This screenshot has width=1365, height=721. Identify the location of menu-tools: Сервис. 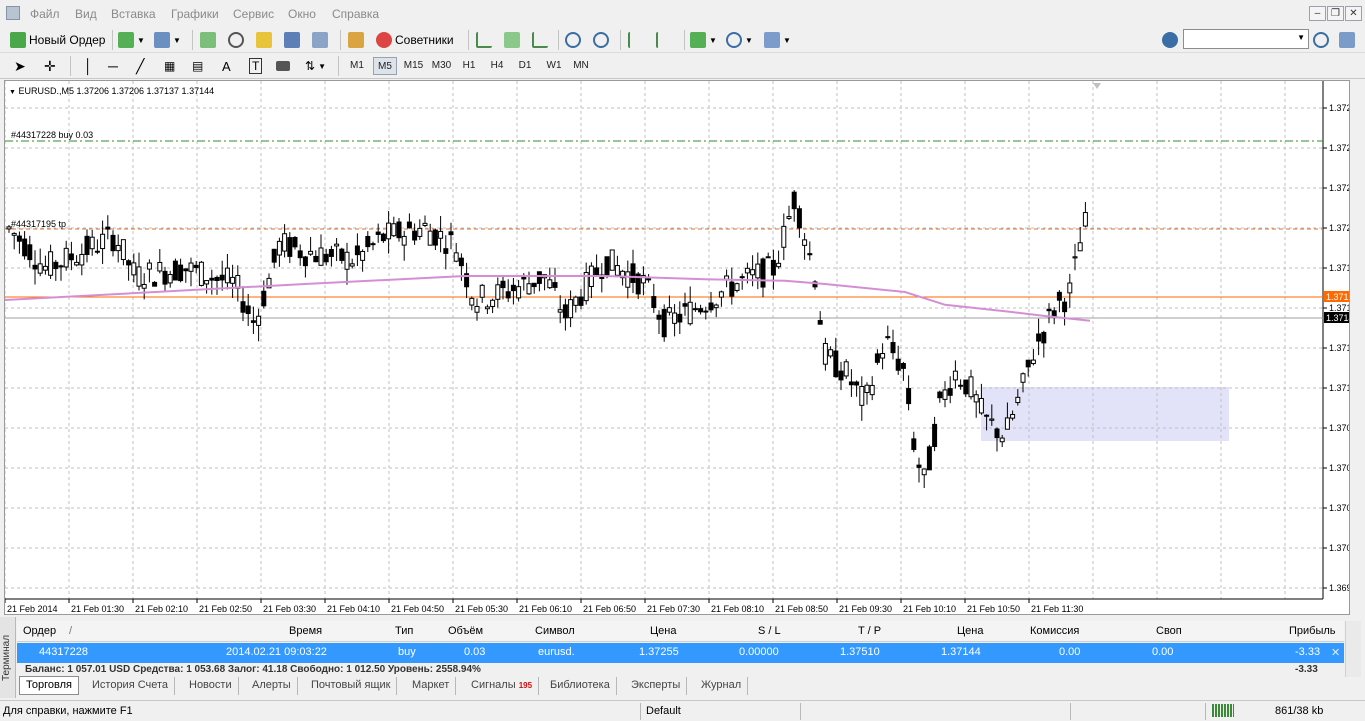
(253, 14).